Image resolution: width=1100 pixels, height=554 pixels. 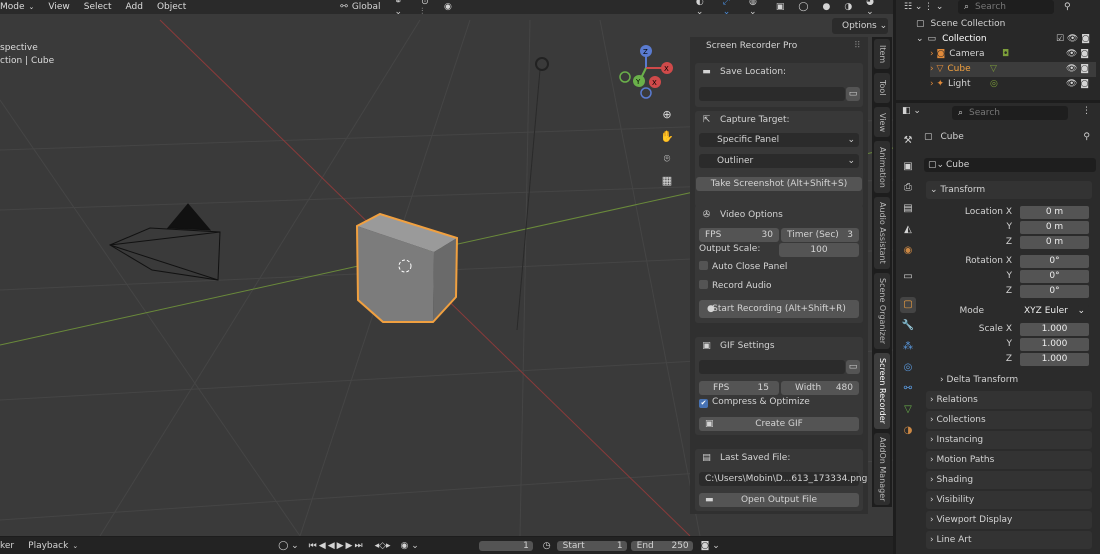 I want to click on auto-key-icon: ◉ ⌄, so click(x=410, y=546).